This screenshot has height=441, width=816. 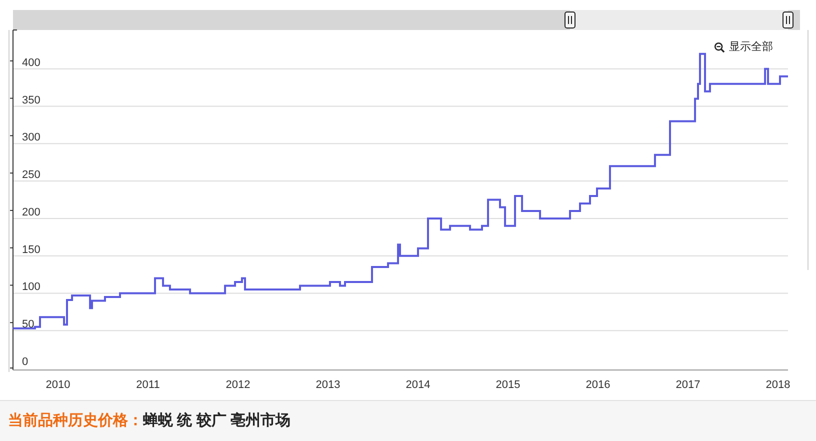 I want to click on x-tick-label: 2010, so click(x=58, y=385).